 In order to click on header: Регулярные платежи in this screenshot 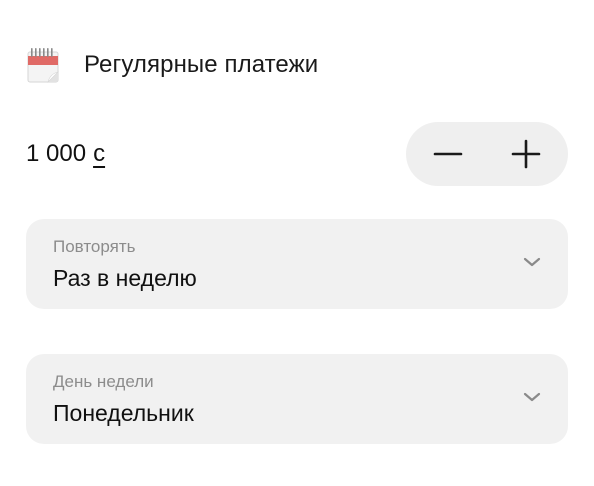, I will do `click(172, 65)`.